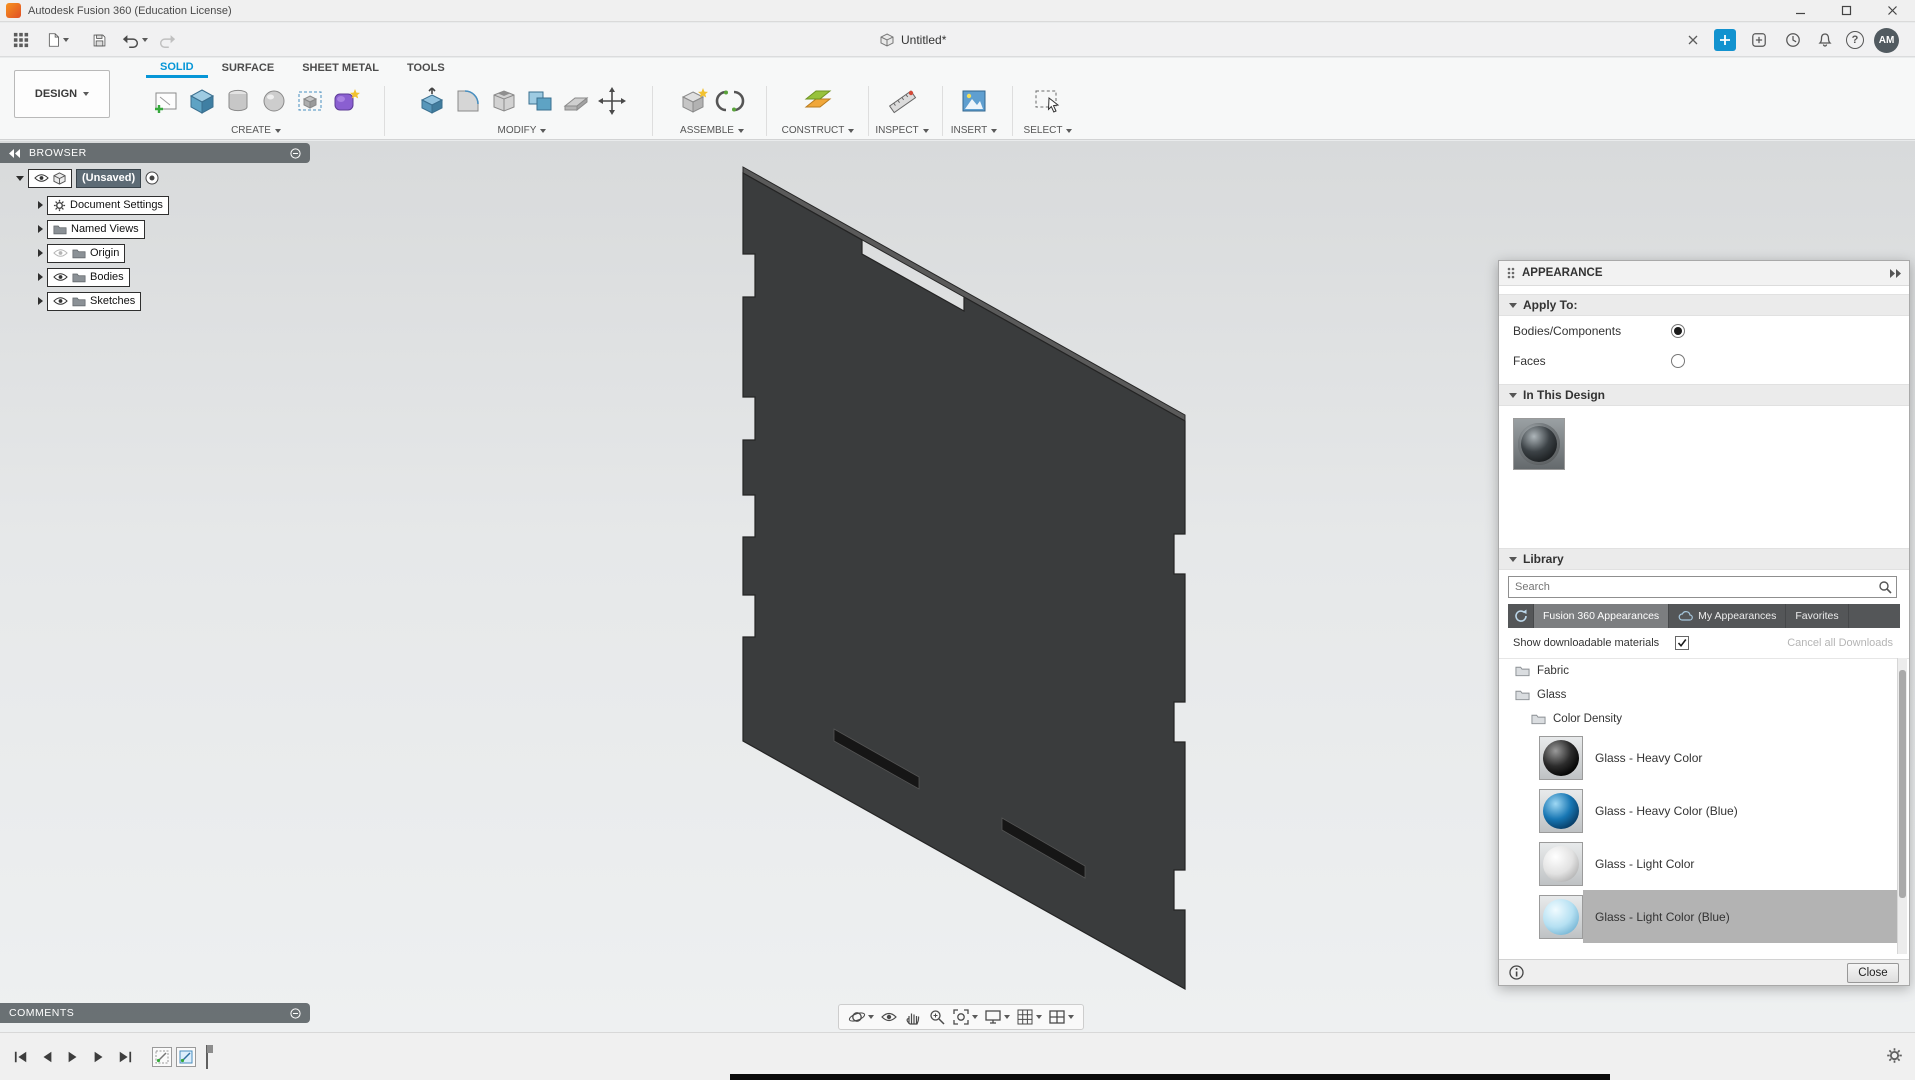 The width and height of the screenshot is (1915, 1080). Describe the element at coordinates (504, 100) in the screenshot. I see `shell-icon` at that location.